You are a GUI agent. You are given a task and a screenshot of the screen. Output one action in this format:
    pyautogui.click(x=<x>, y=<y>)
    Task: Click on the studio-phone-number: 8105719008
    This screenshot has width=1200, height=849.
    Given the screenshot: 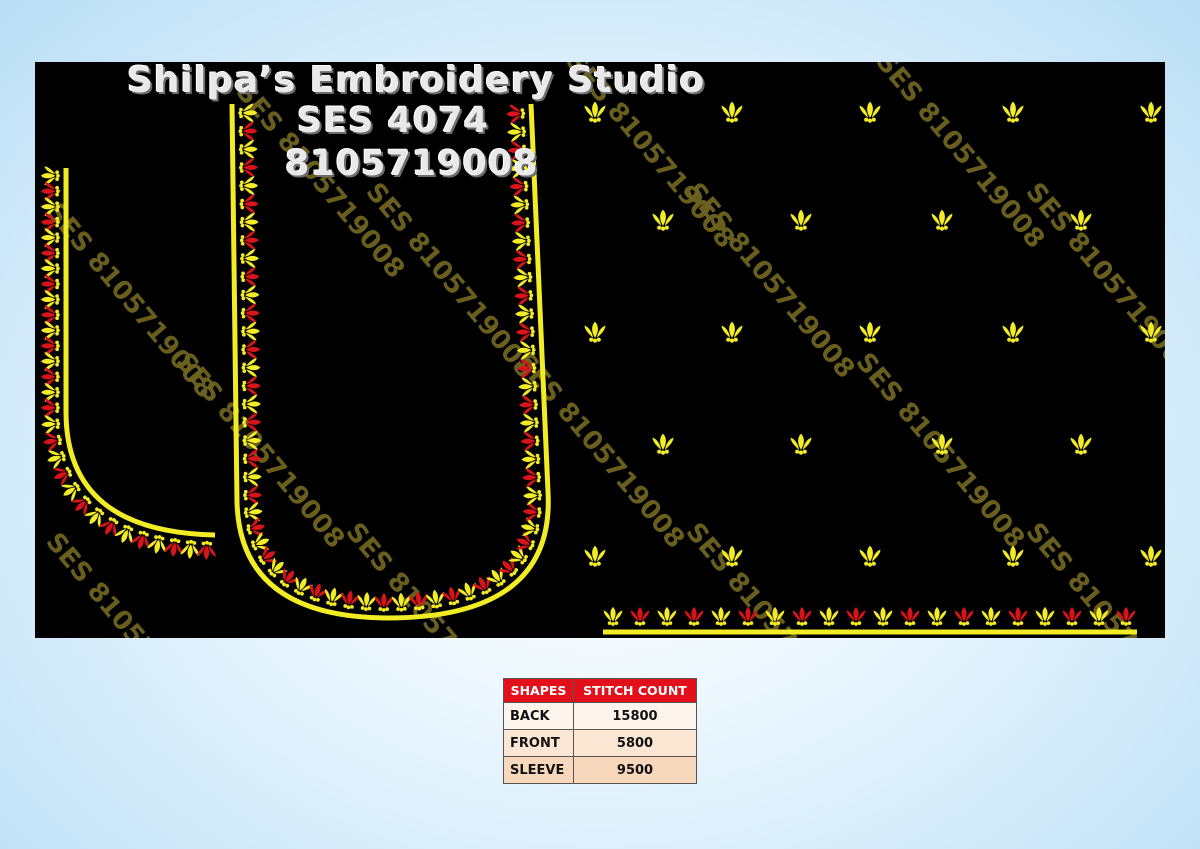 What is the action you would take?
    pyautogui.click(x=412, y=164)
    